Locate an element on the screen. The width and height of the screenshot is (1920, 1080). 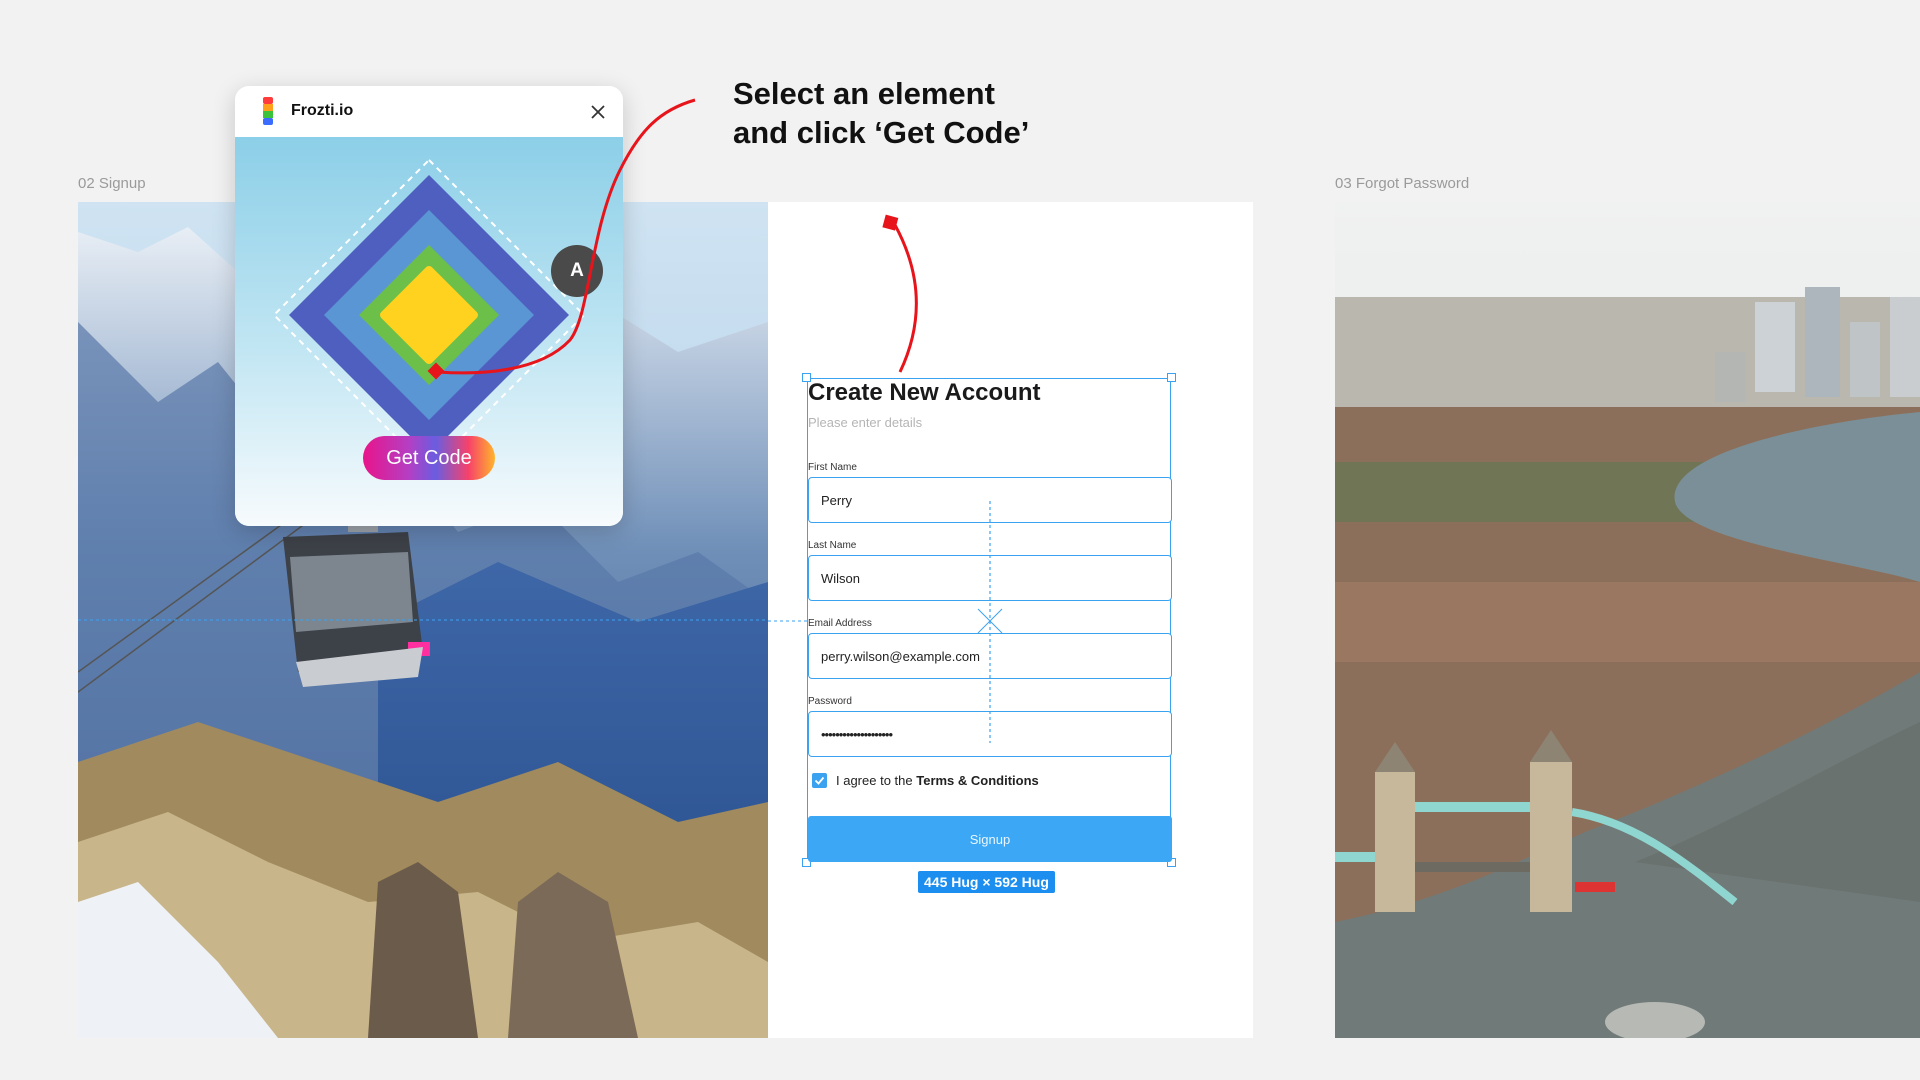
terms-checkbox is located at coordinates (819, 780).